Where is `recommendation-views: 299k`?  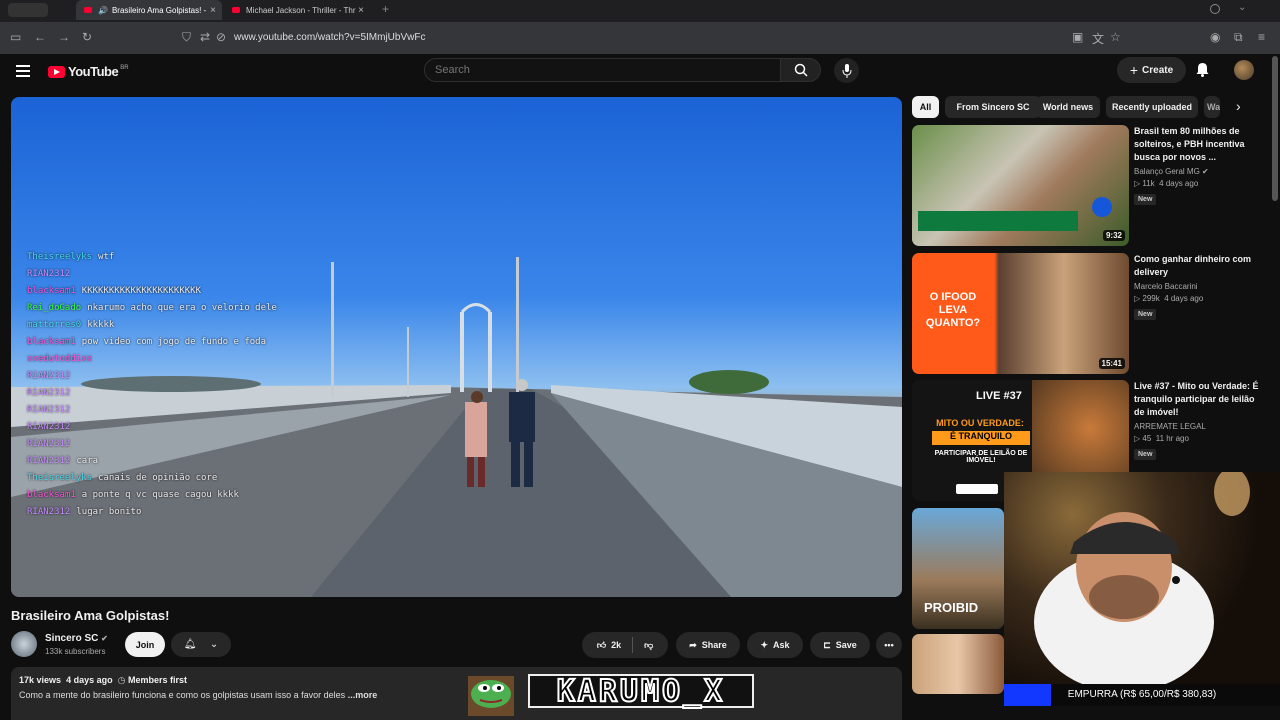
recommendation-views: 299k is located at coordinates (1151, 298).